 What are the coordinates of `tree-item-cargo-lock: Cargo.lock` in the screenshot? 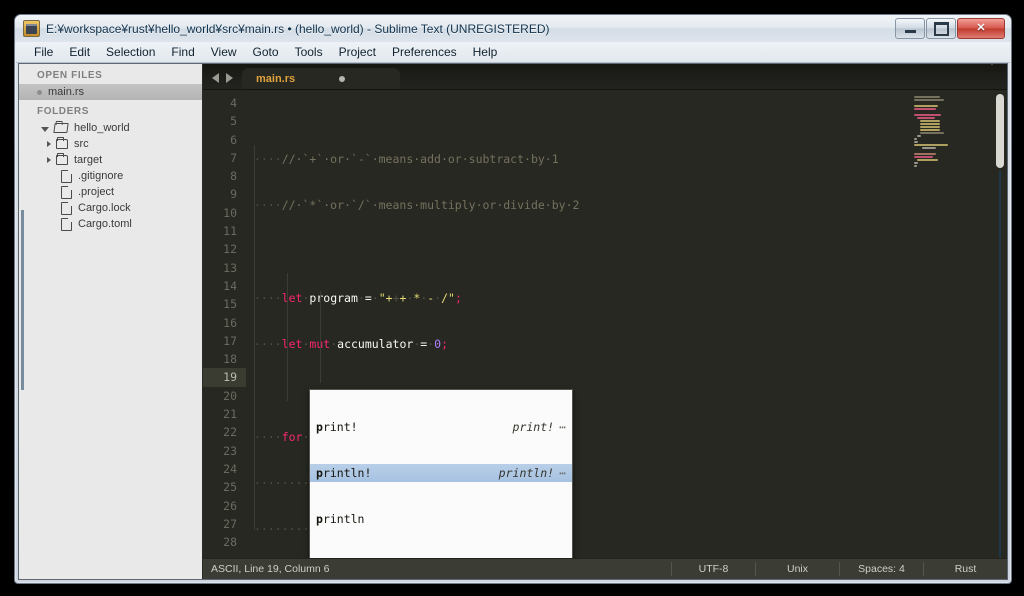 It's located at (110, 208).